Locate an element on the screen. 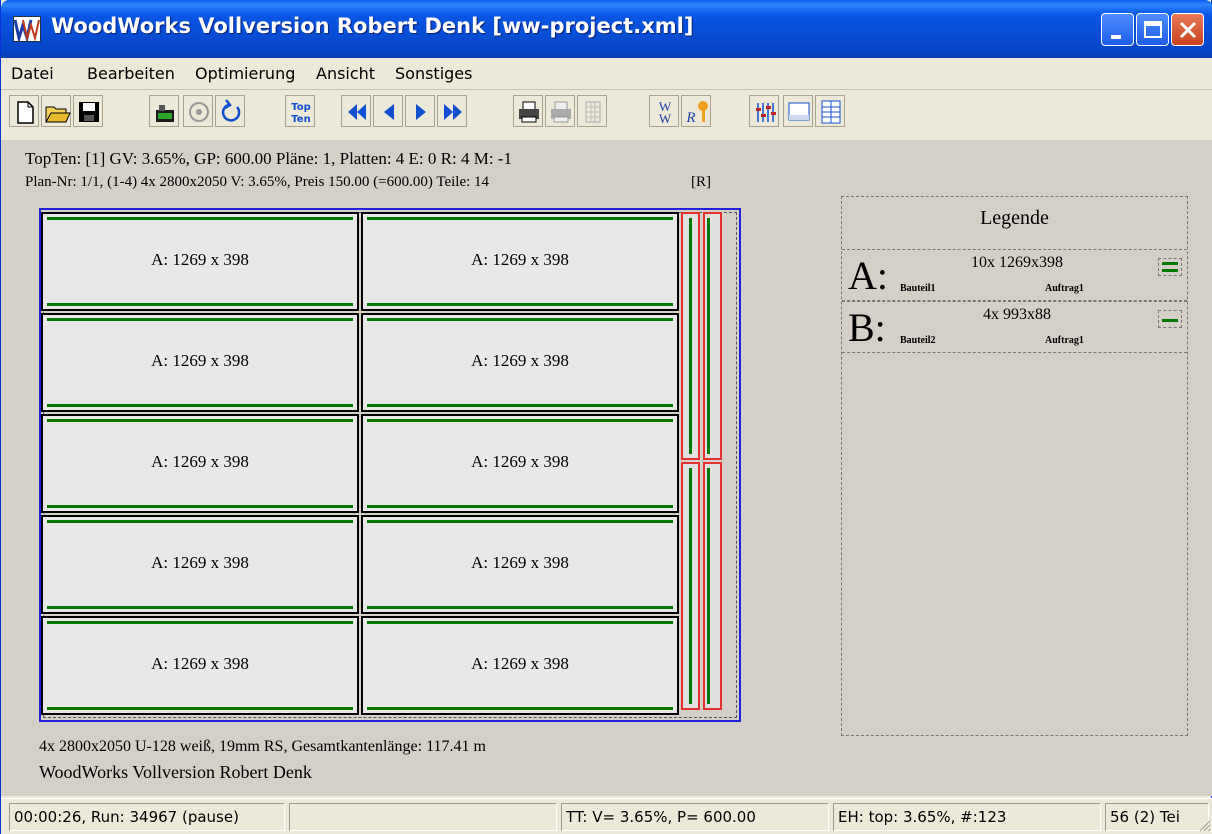 Image resolution: width=1212 pixels, height=834 pixels. last-icon is located at coordinates (453, 112).